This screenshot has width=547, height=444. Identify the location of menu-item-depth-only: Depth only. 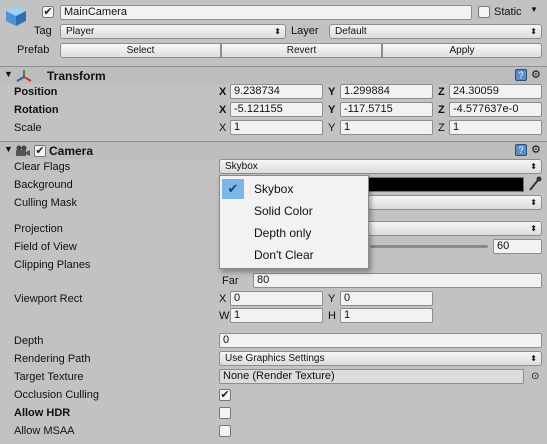
(294, 233).